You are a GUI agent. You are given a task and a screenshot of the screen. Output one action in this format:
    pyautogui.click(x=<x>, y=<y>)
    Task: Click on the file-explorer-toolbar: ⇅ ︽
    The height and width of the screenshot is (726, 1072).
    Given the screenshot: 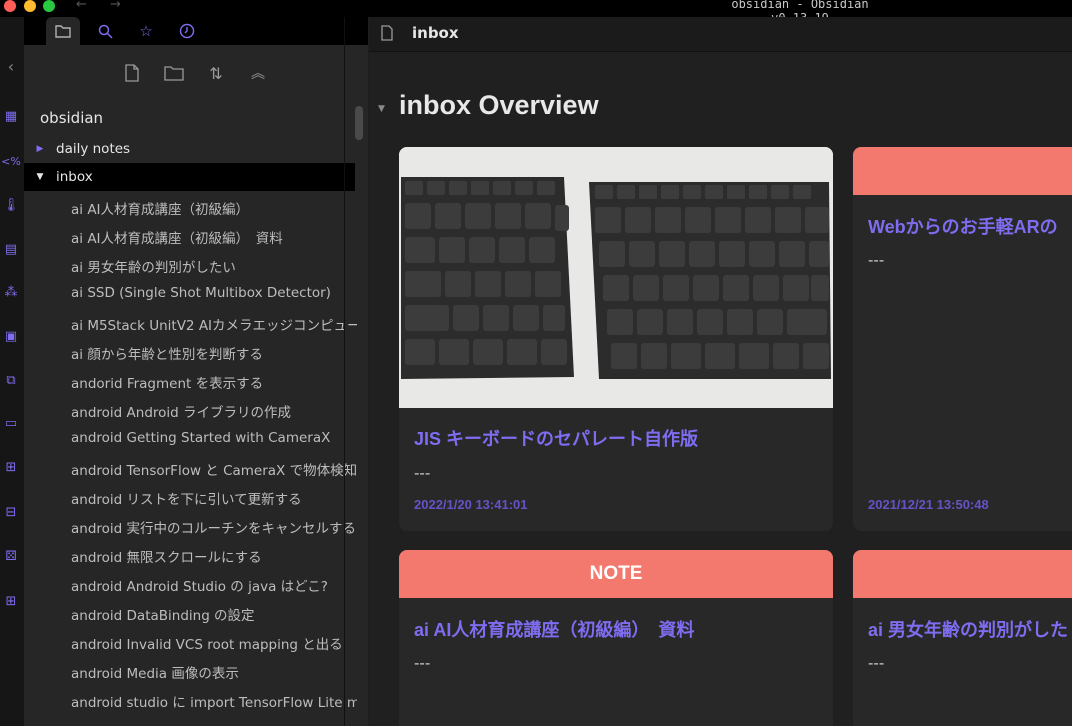 What is the action you would take?
    pyautogui.click(x=195, y=73)
    